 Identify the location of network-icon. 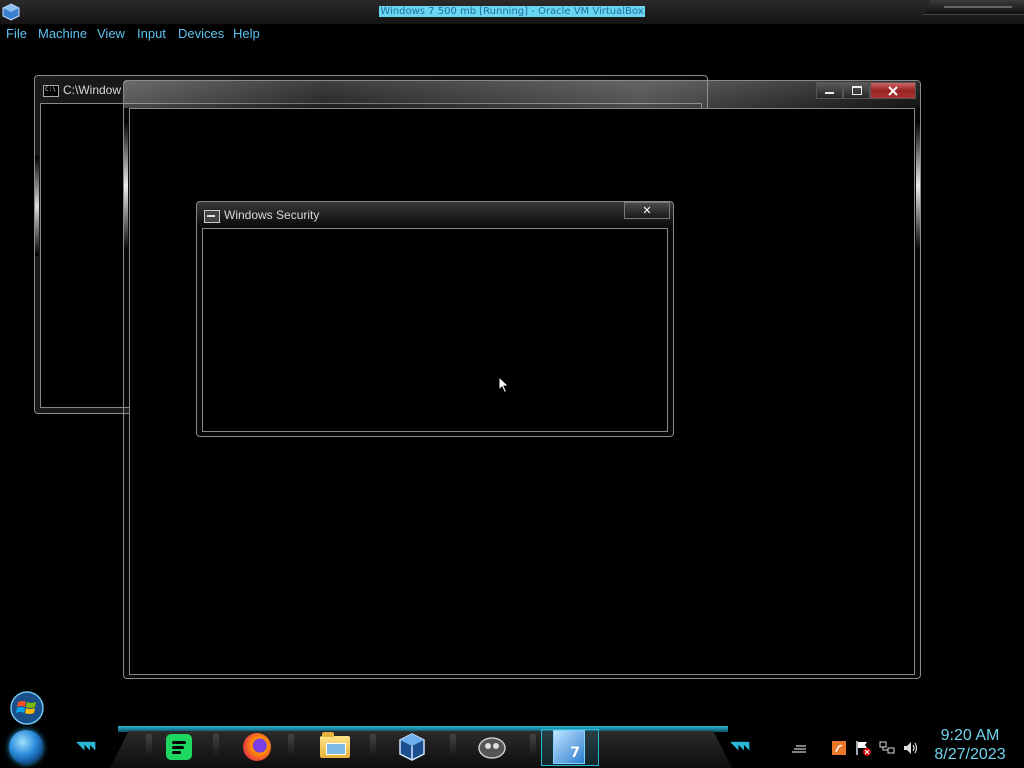
(887, 748).